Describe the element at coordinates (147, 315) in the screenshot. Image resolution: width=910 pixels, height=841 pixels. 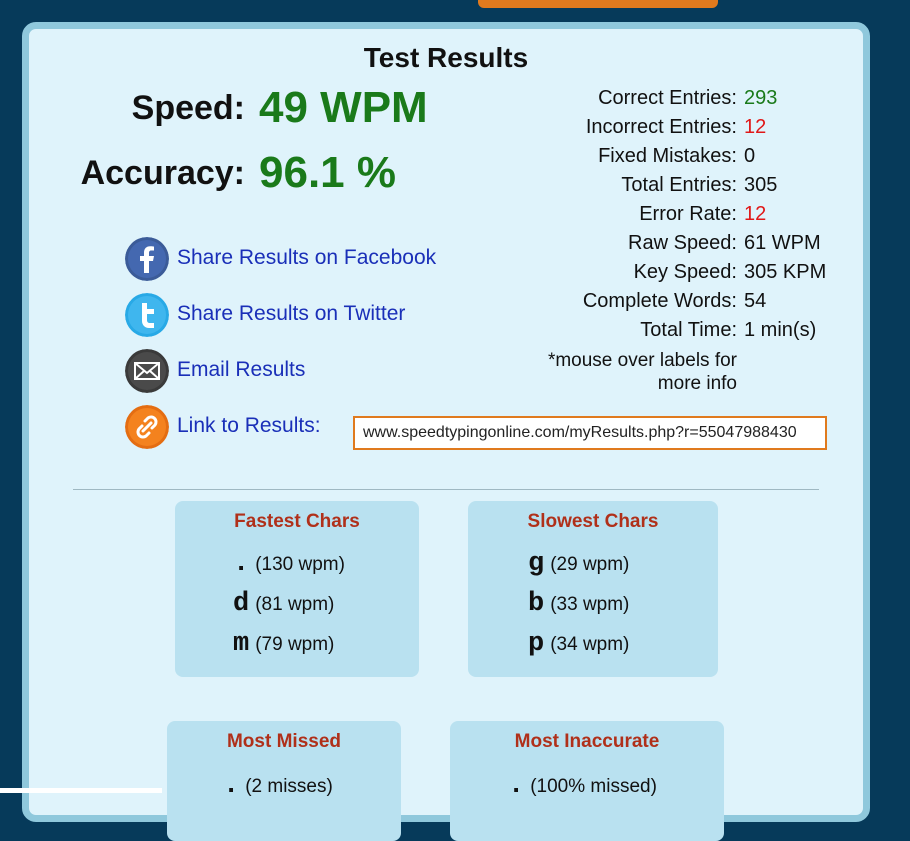
I see `twitter-icon` at that location.